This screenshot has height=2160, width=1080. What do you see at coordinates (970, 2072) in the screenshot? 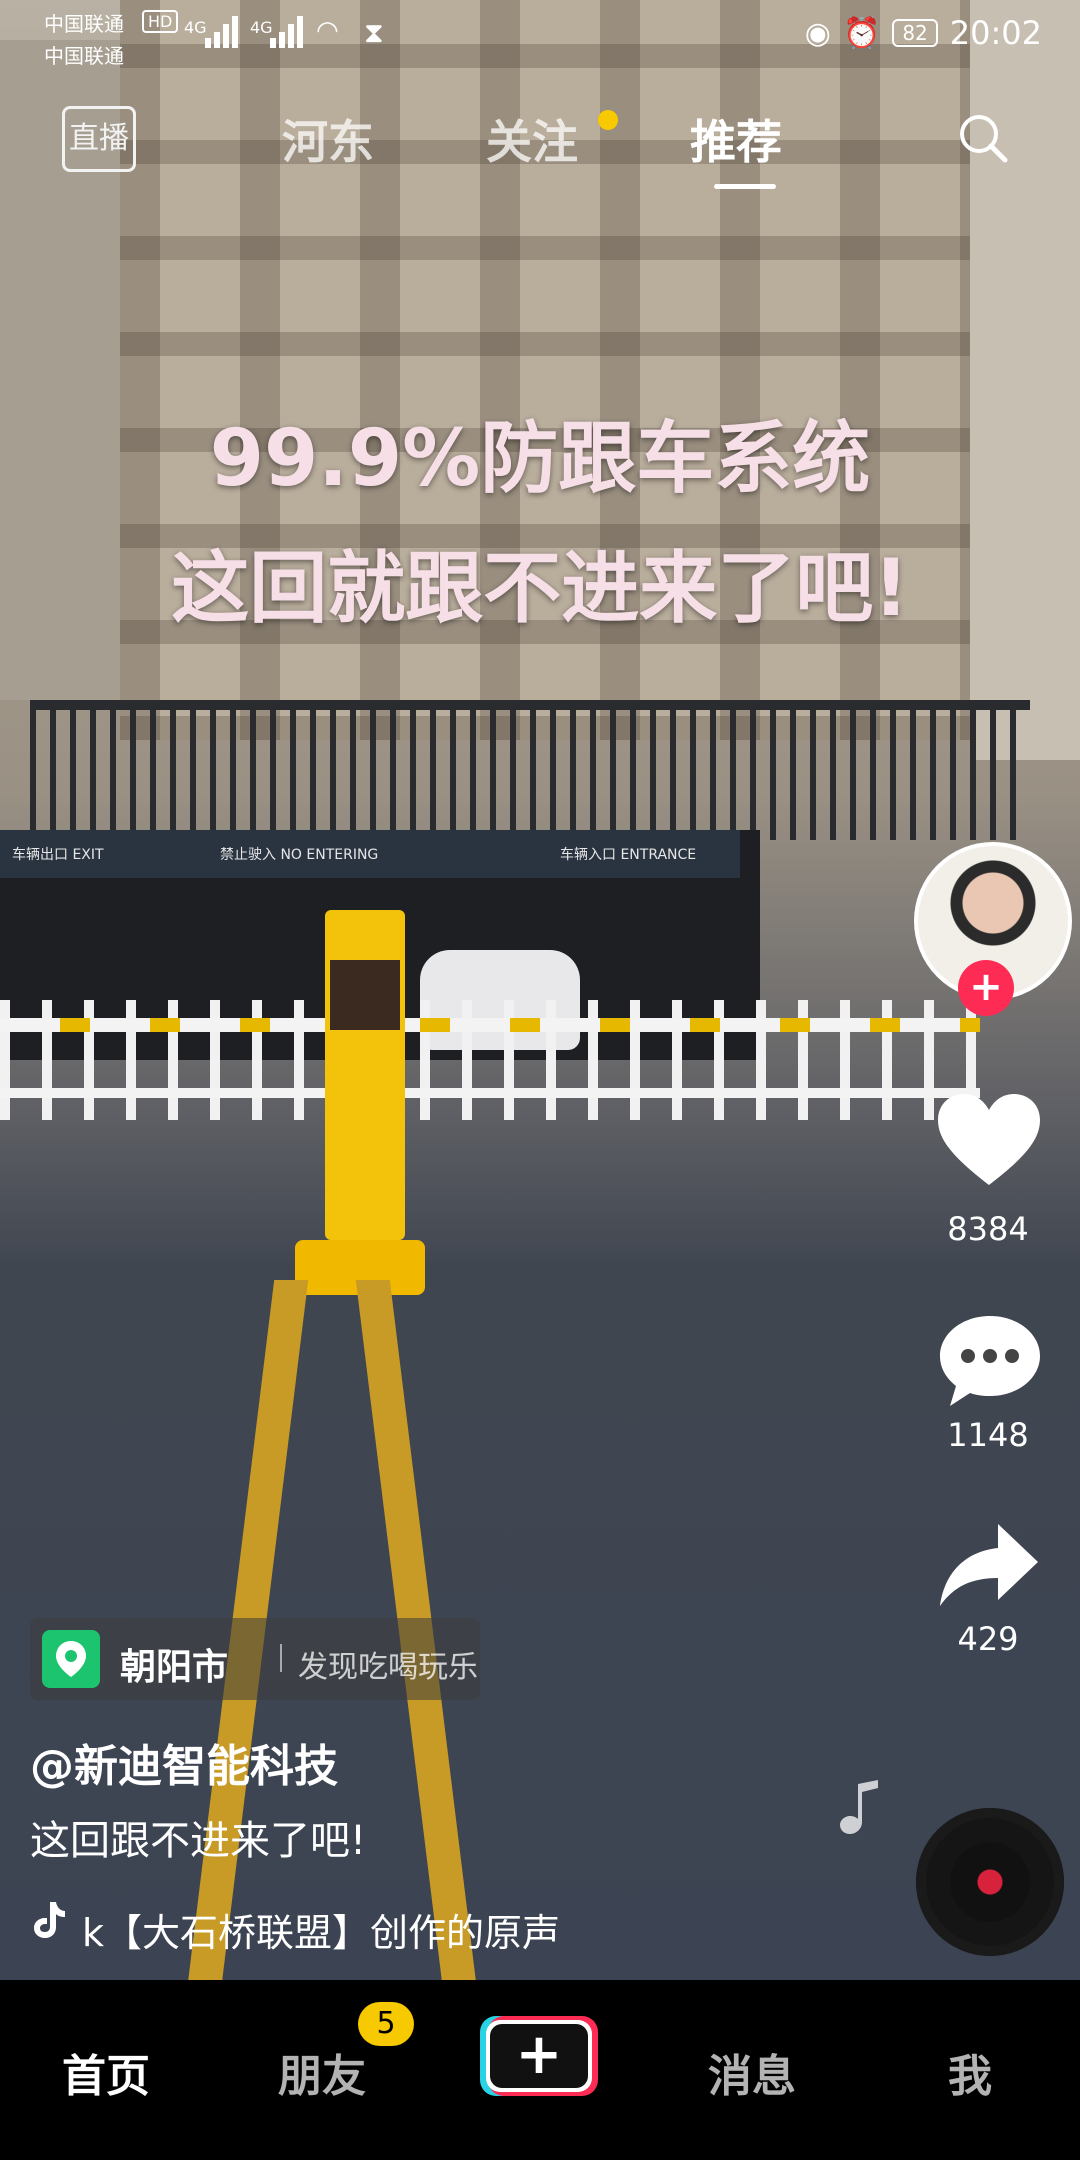
I see `nav-me: 我` at bounding box center [970, 2072].